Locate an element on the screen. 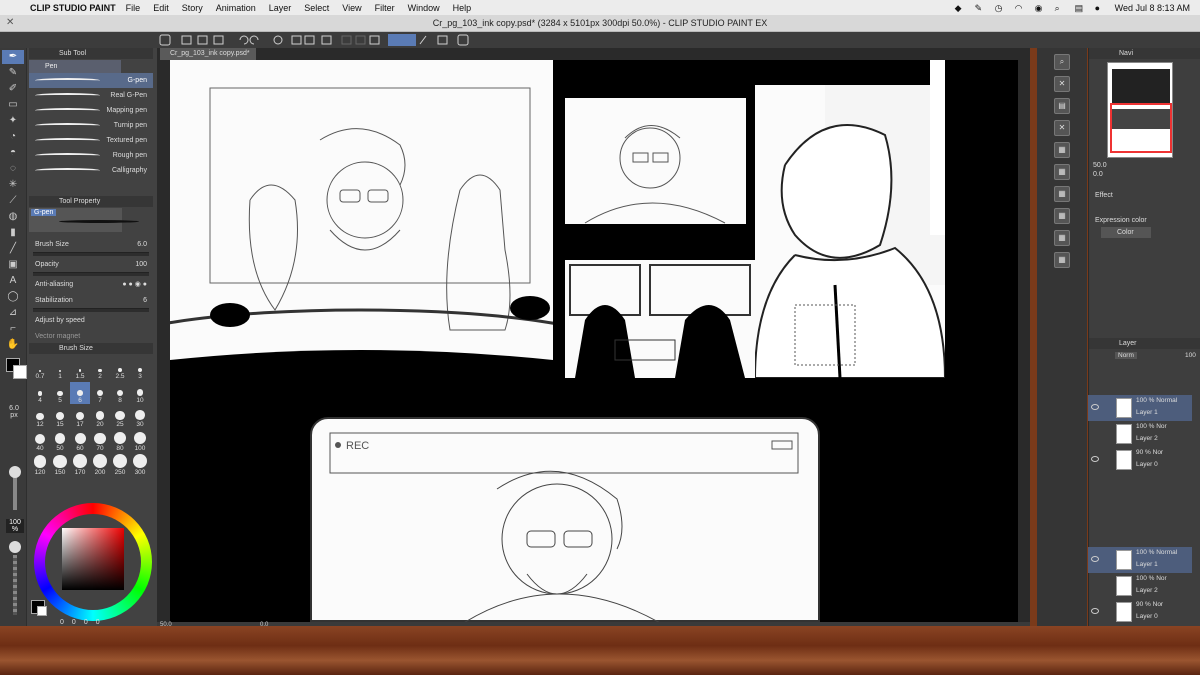 This screenshot has width=1200, height=675. color-wheel is located at coordinates (93, 562).